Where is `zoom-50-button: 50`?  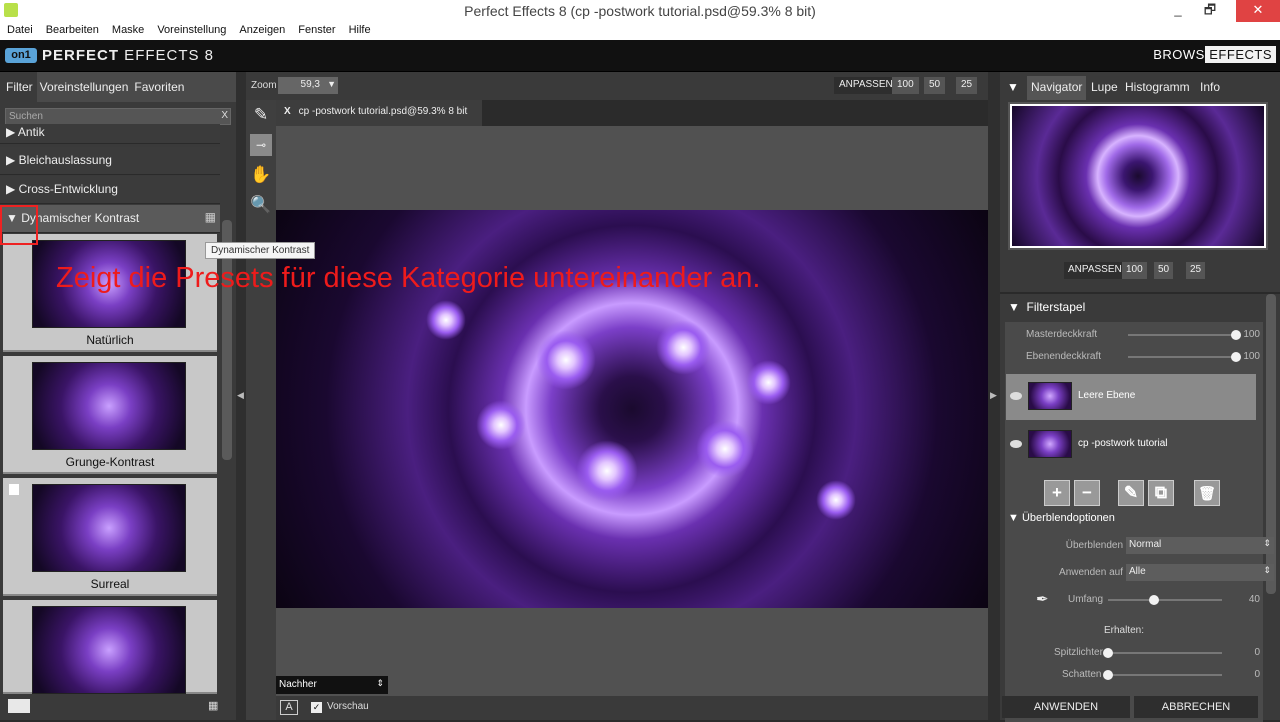 zoom-50-button: 50 is located at coordinates (935, 85).